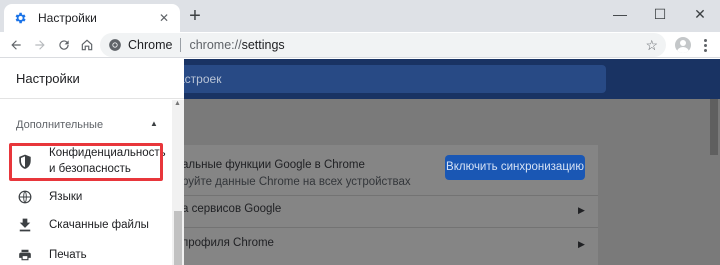 The height and width of the screenshot is (265, 720). Describe the element at coordinates (660, 14) in the screenshot. I see `maximize-button: ☐` at that location.